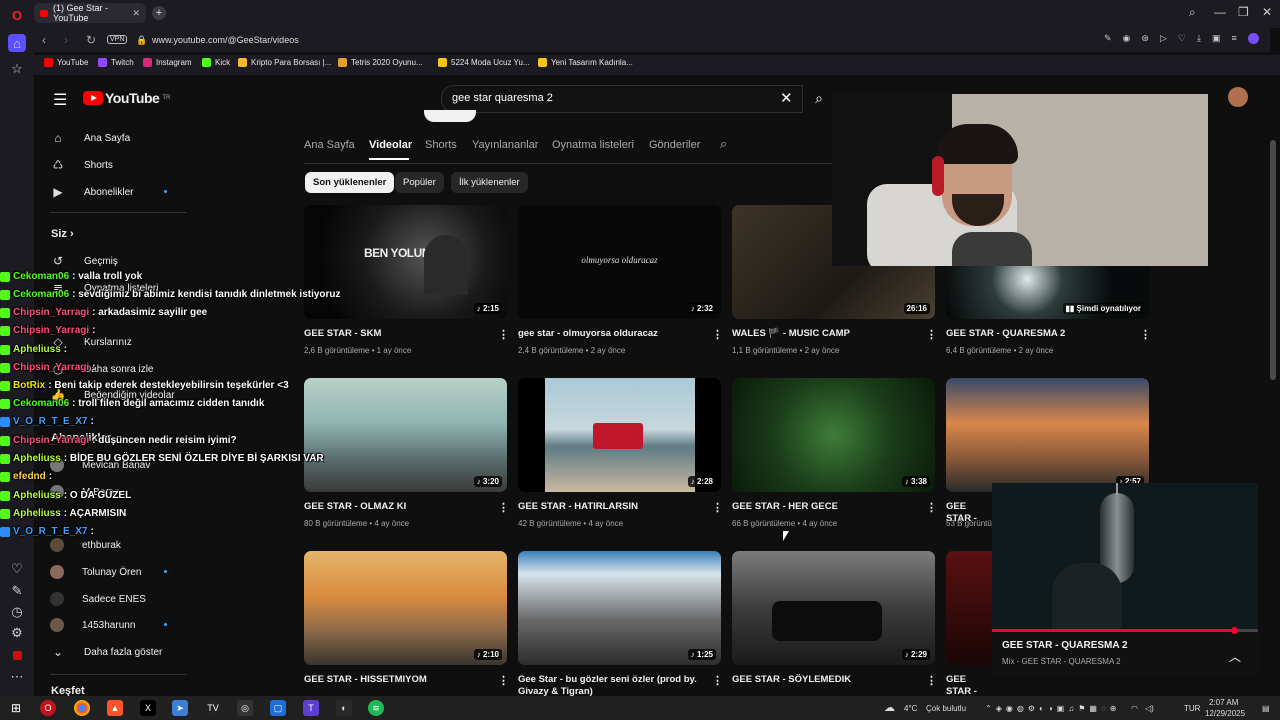 The height and width of the screenshot is (720, 1280). Describe the element at coordinates (593, 145) in the screenshot. I see `tab-playlists: Oynatma listeleri` at that location.